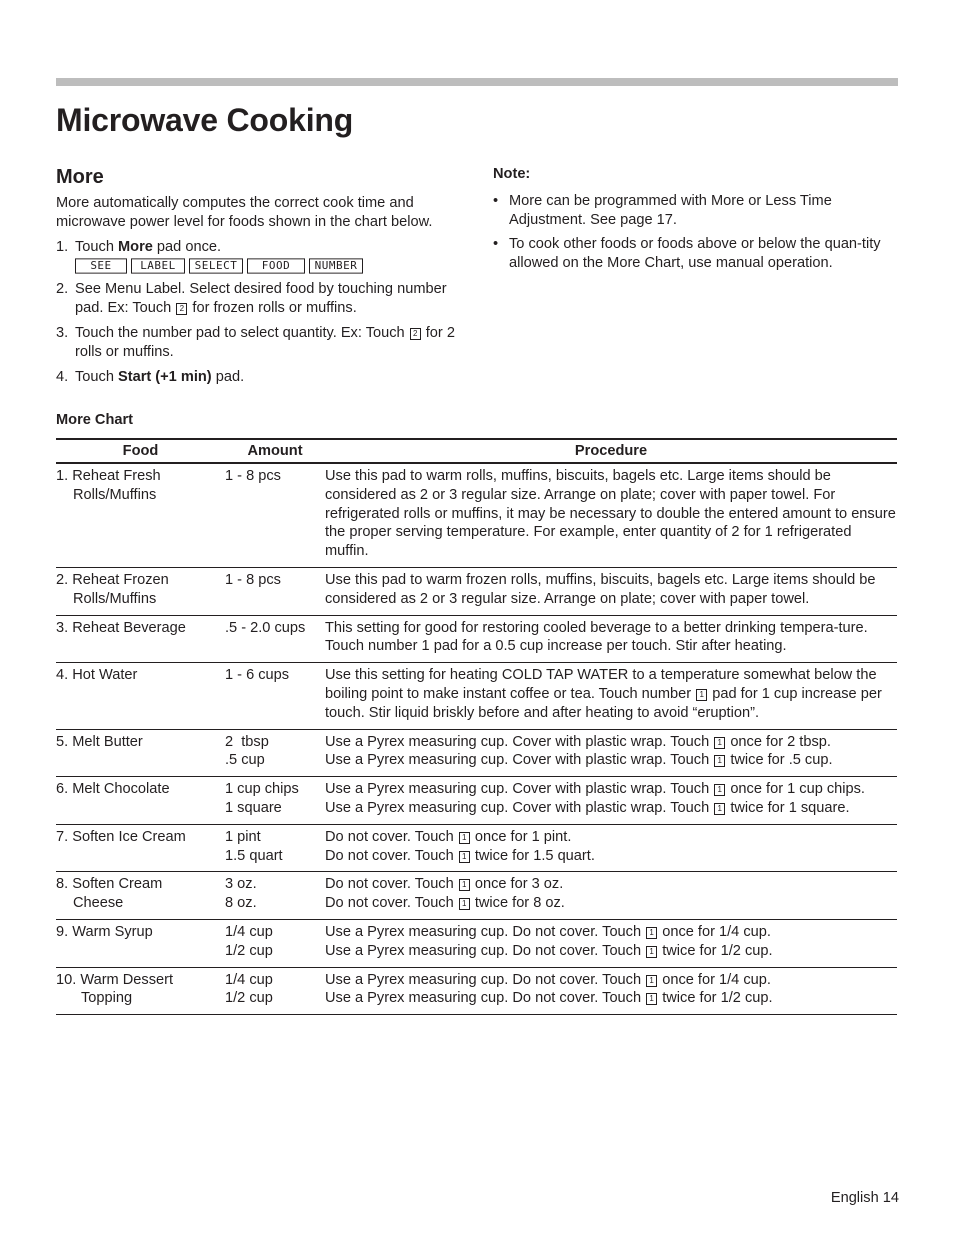 The width and height of the screenshot is (954, 1235). Describe the element at coordinates (778, 741) in the screenshot. I see `procedure-text-part: once for 2 tbsp.` at that location.